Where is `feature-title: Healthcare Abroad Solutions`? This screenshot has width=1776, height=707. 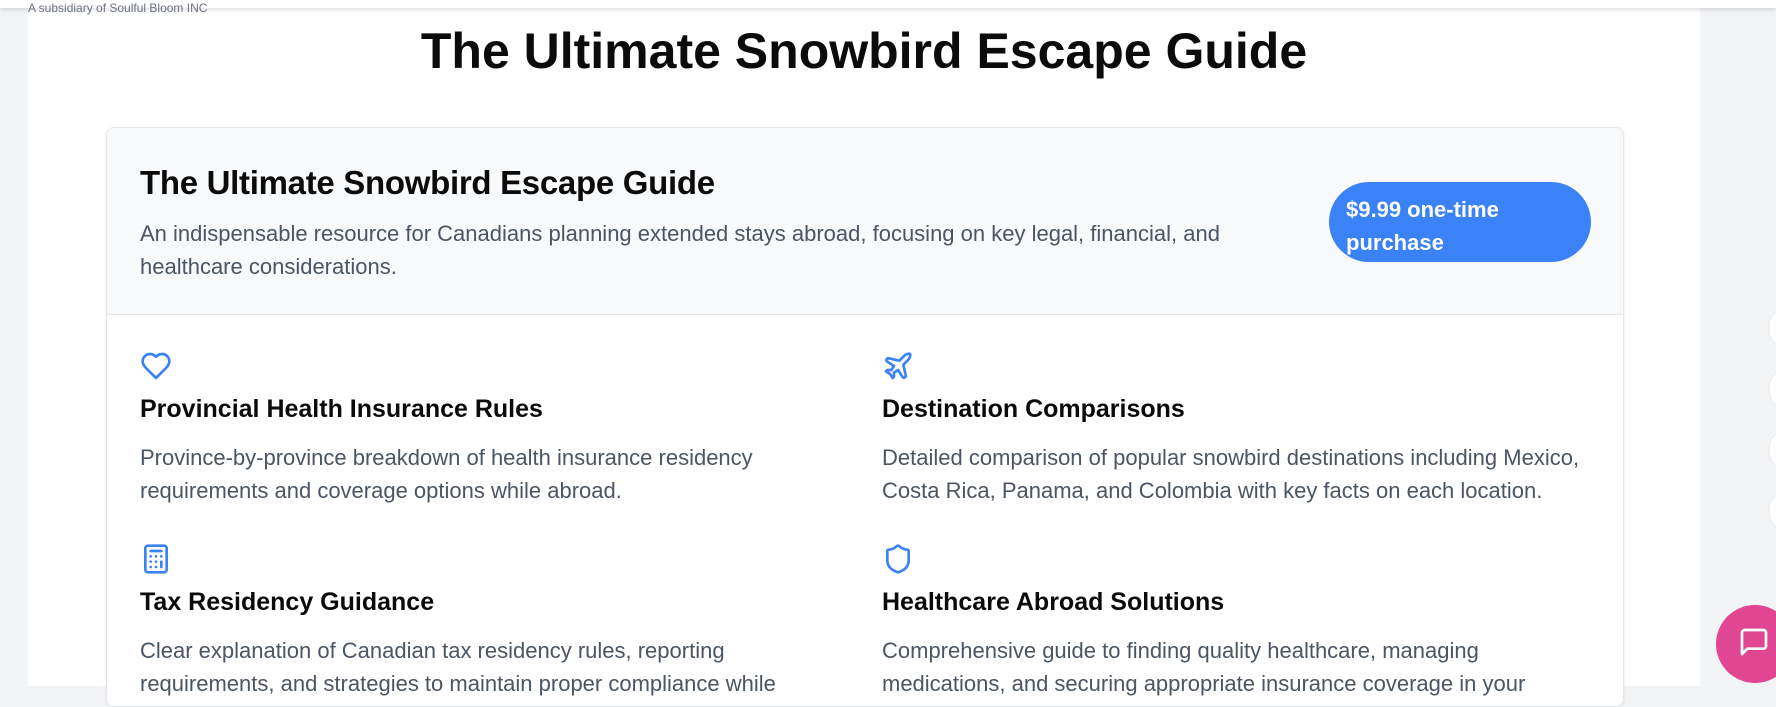 feature-title: Healthcare Abroad Solutions is located at coordinates (1053, 602).